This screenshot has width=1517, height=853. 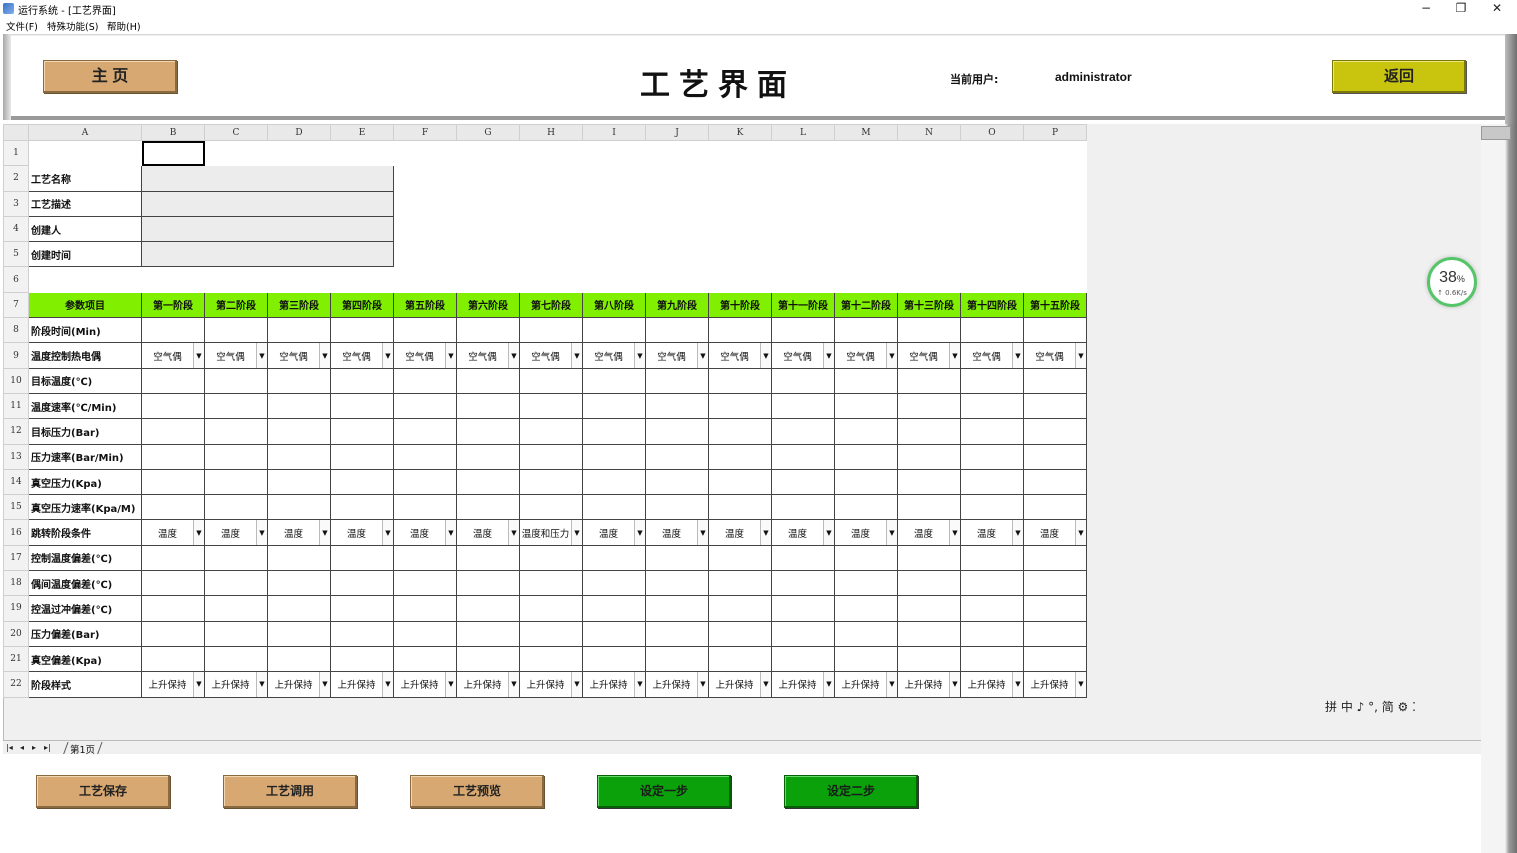 What do you see at coordinates (16, 583) in the screenshot?
I see `row-header: 18` at bounding box center [16, 583].